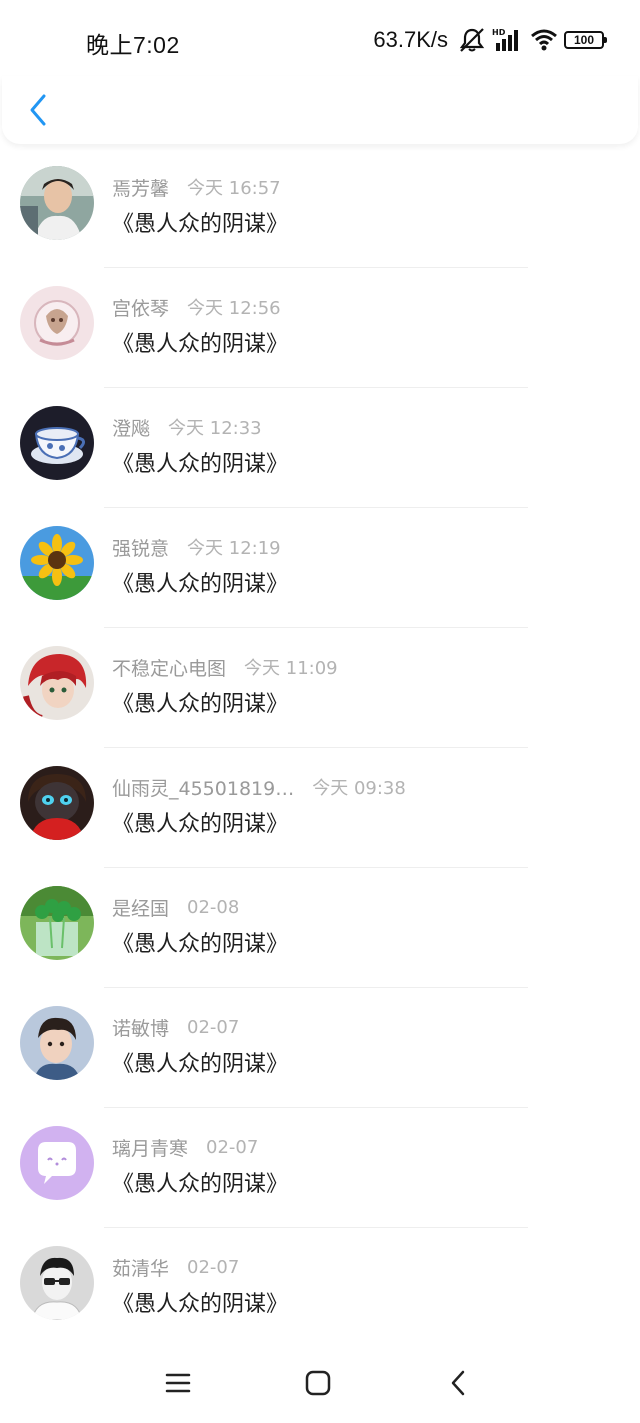  I want to click on comment-meta: 茹清华 02-07, so click(175, 1267).